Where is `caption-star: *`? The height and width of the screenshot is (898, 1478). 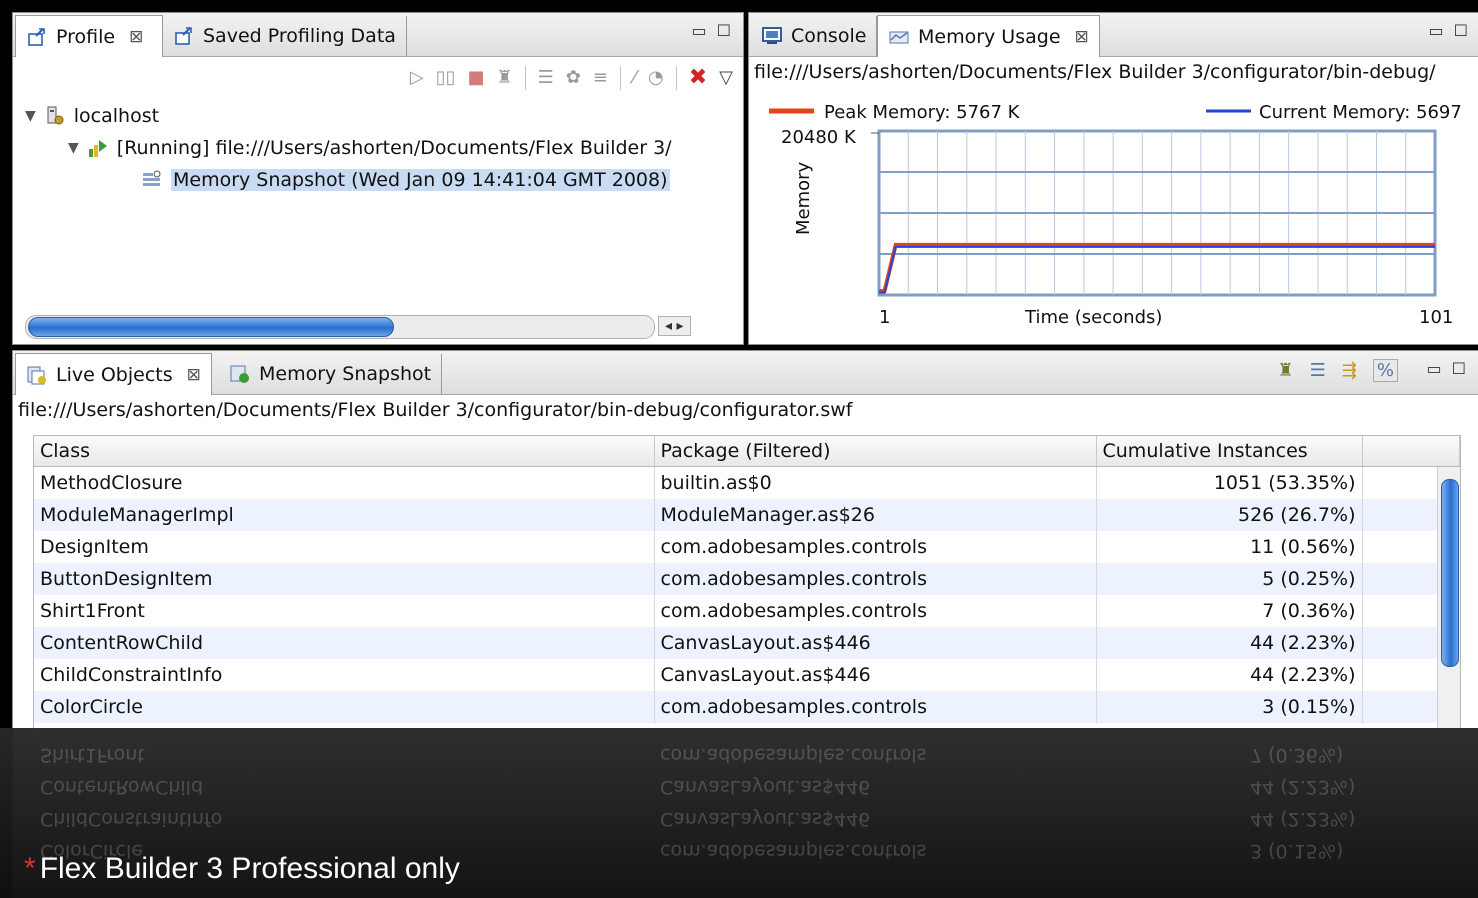
caption-star: * is located at coordinates (30, 868).